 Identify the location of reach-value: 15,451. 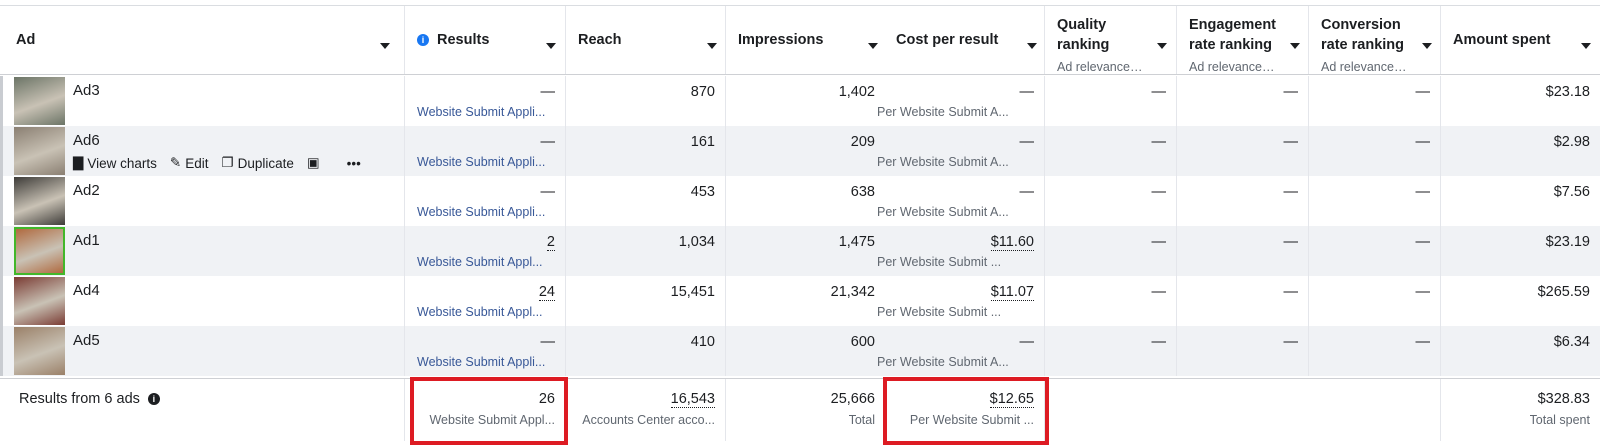
(692, 292).